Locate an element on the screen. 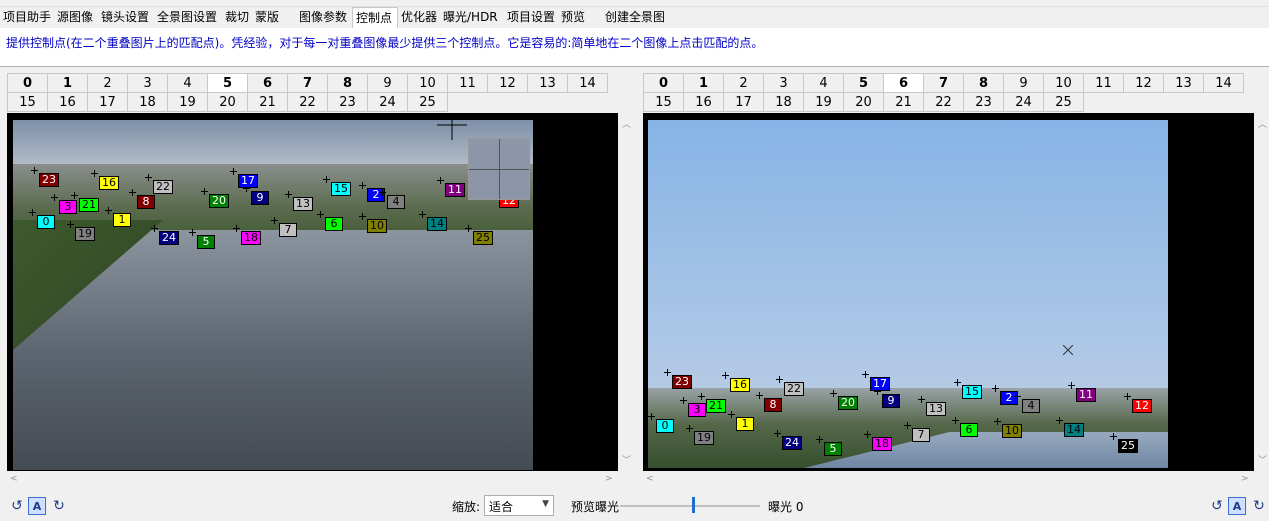 This screenshot has height=521, width=1269. control-point-11: 11 is located at coordinates (1086, 395).